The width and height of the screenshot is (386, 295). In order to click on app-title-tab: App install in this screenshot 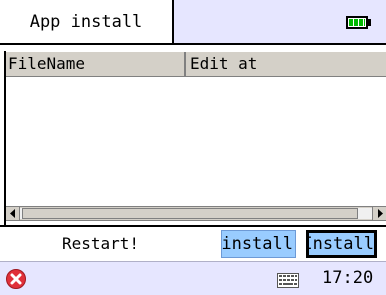, I will do `click(87, 21)`.